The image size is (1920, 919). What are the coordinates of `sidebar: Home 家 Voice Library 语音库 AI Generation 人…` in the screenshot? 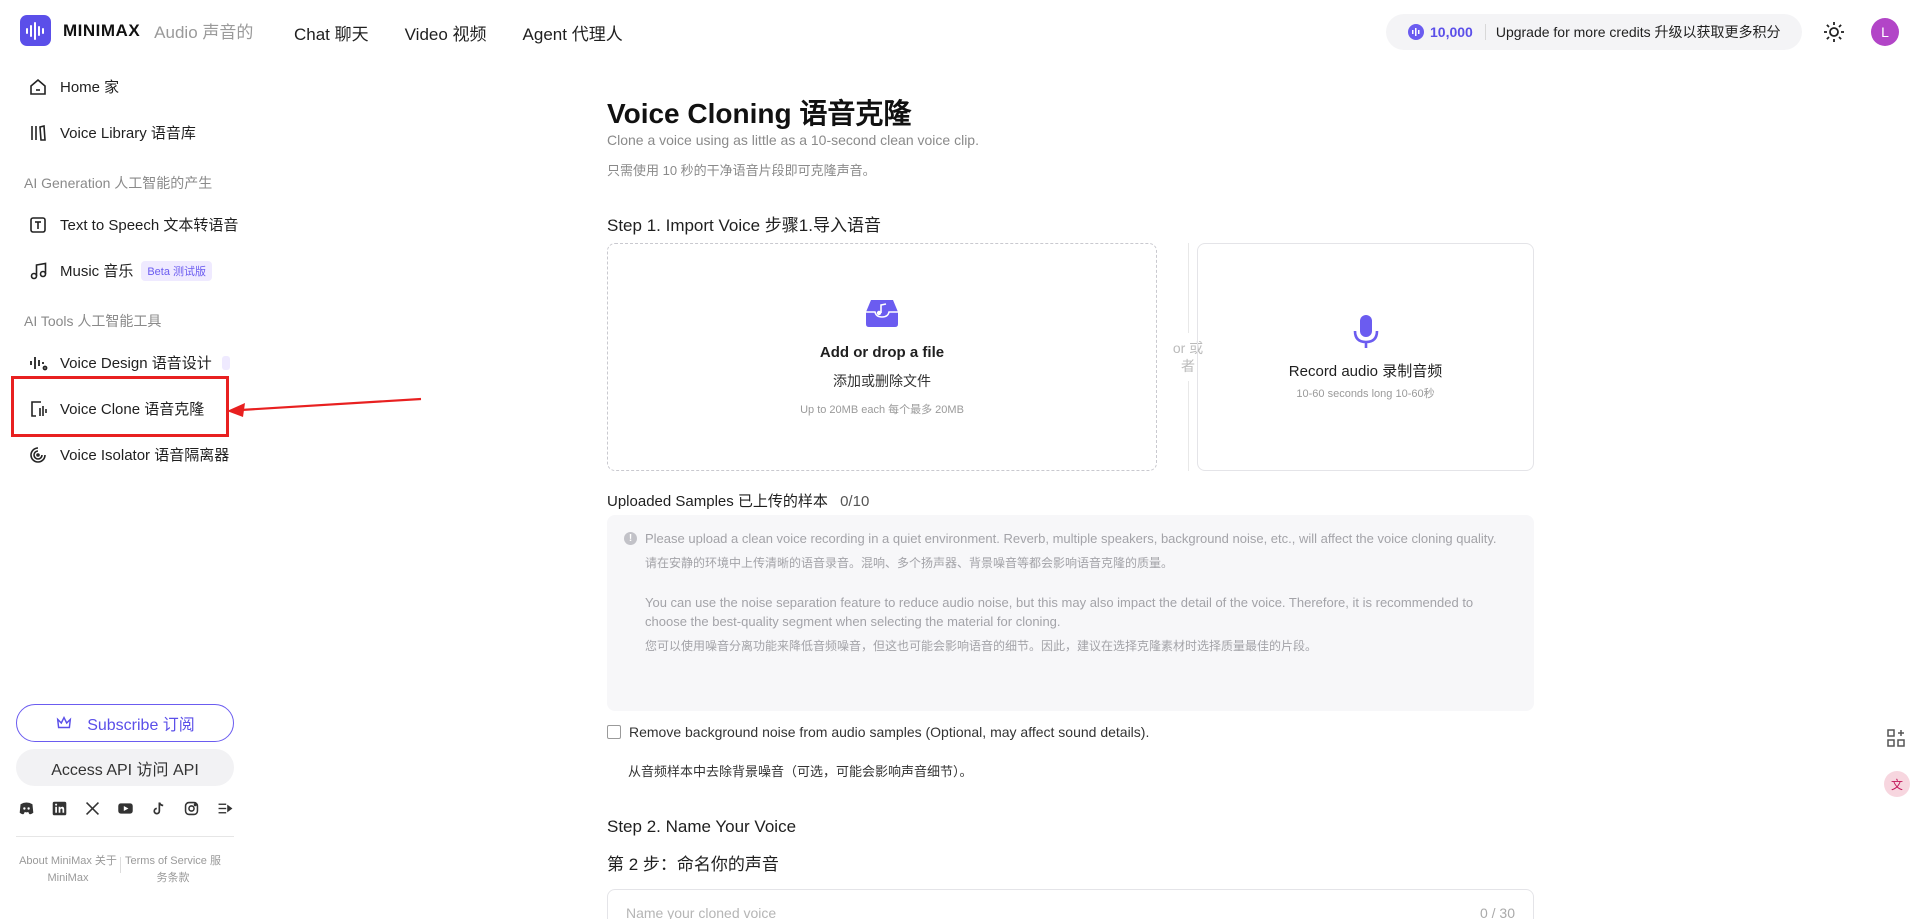 It's located at (122, 490).